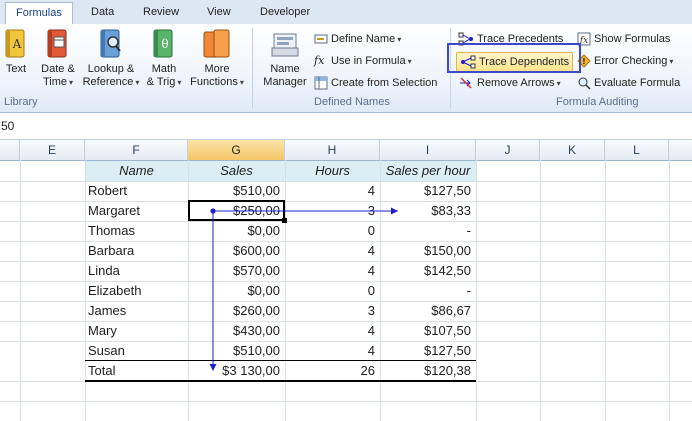 The width and height of the screenshot is (692, 421). Describe the element at coordinates (285, 58) in the screenshot. I see `name-manager-button: Name Manager` at that location.